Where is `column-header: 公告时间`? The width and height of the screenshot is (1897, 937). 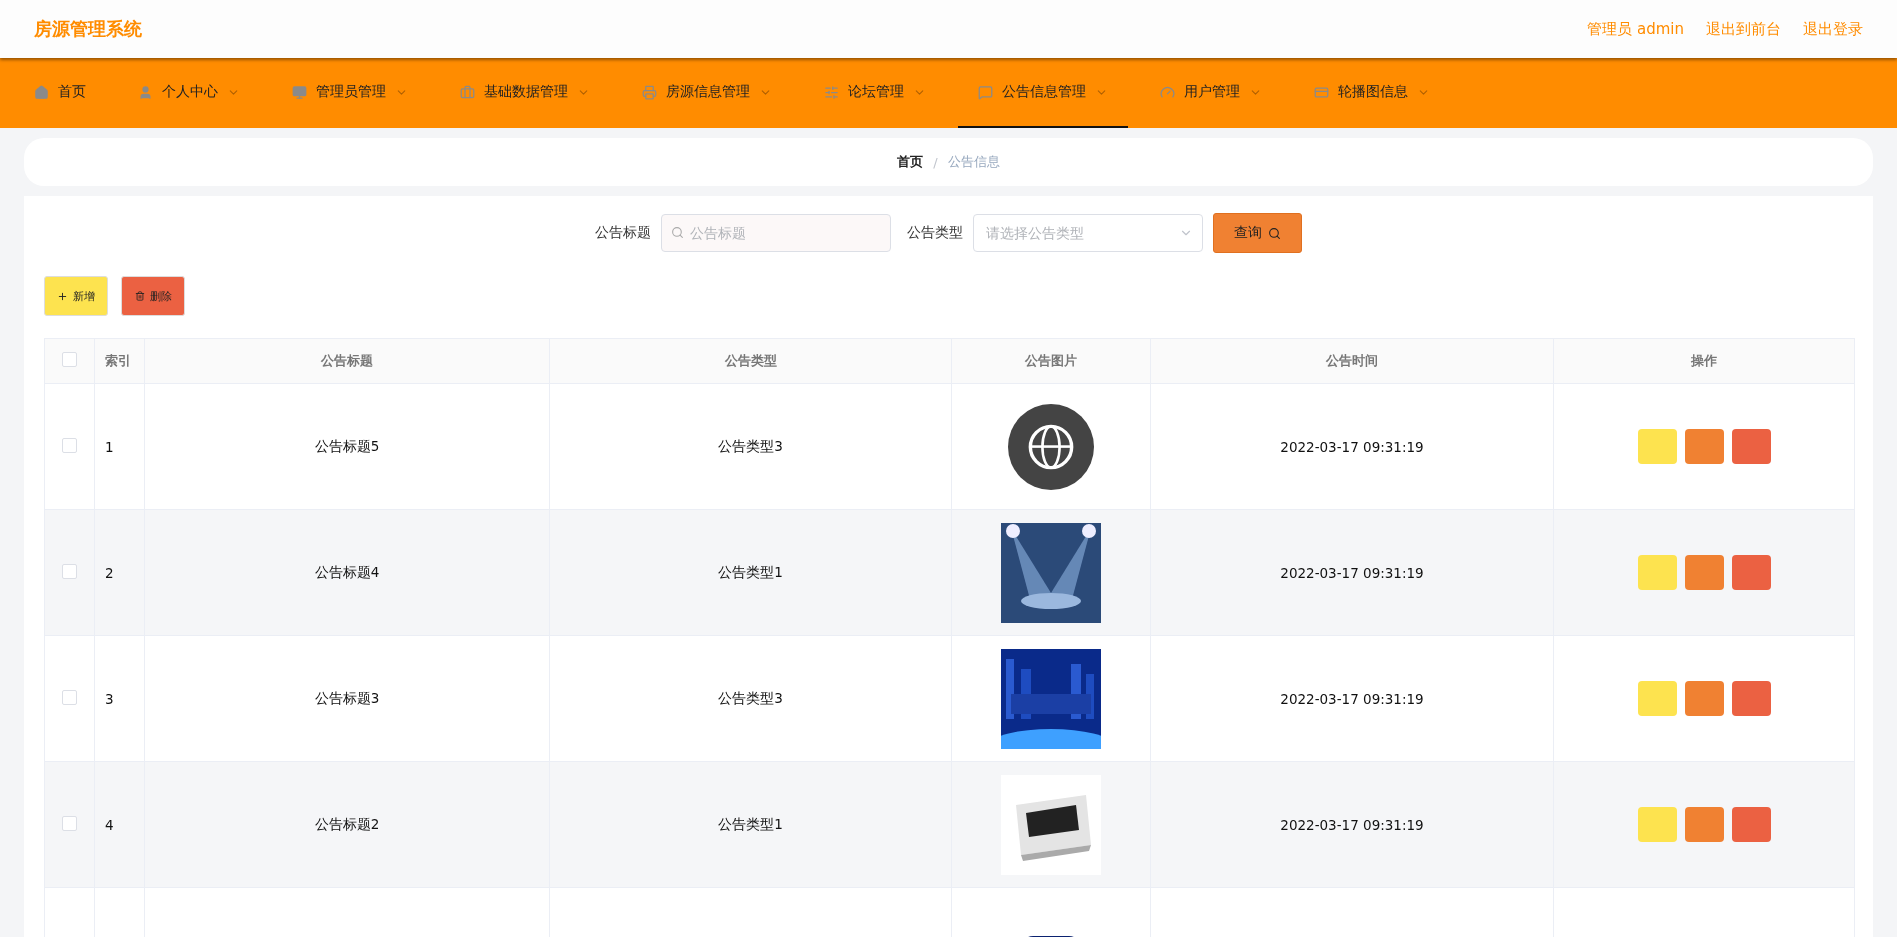
column-header: 公告时间 is located at coordinates (1352, 360).